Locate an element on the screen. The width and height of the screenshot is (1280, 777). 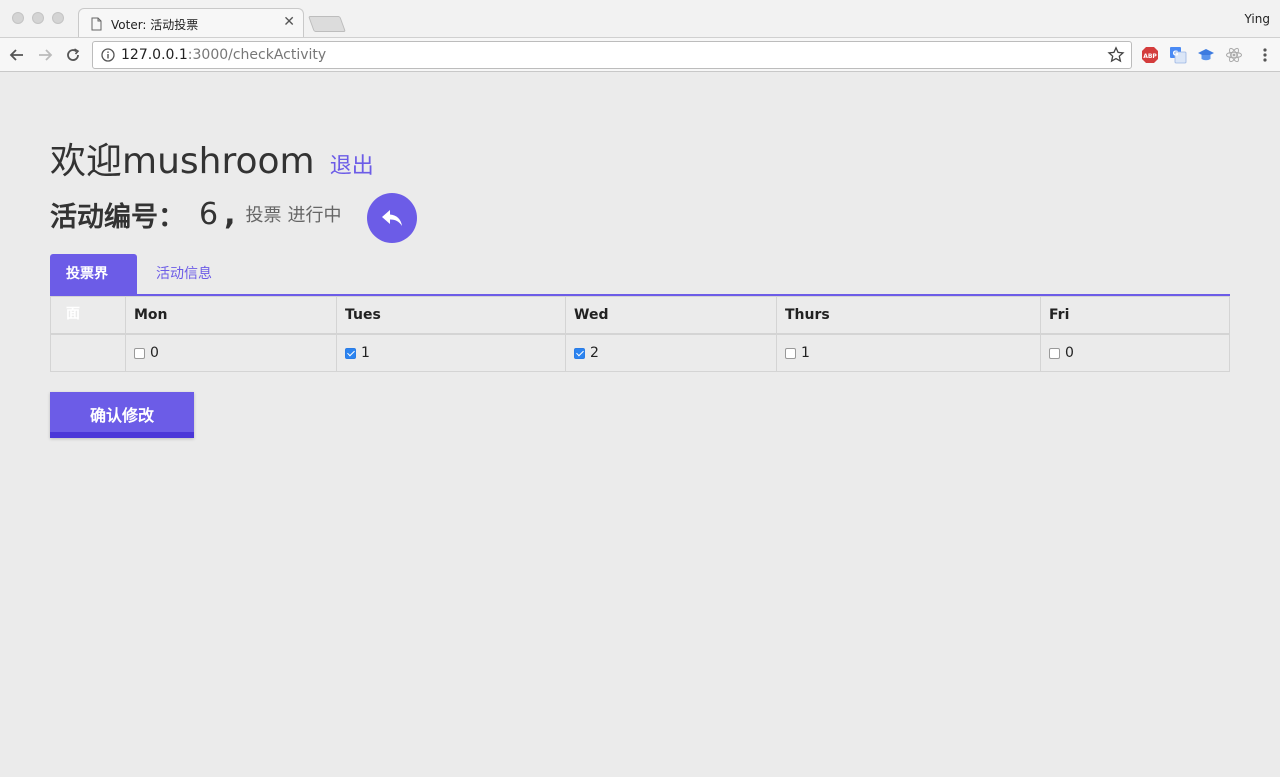
vote-count-thurs: 1 is located at coordinates (805, 353).